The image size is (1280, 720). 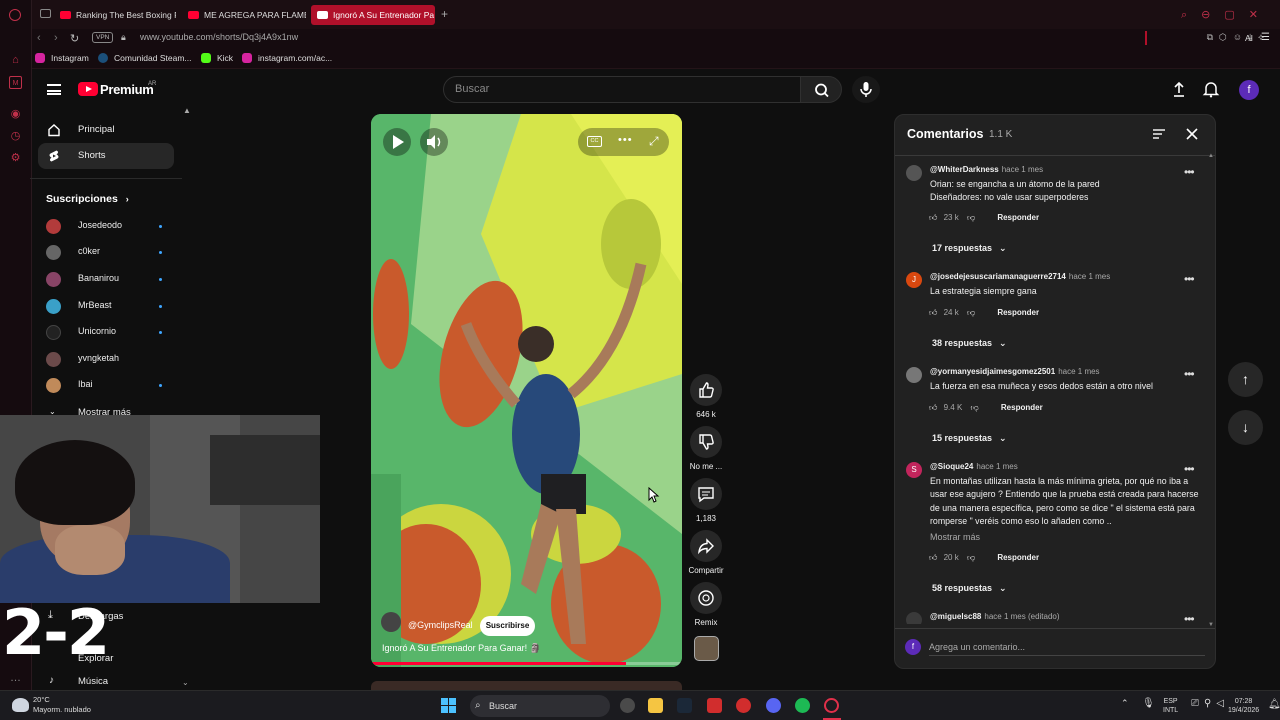 What do you see at coordinates (373, 15) in the screenshot?
I see `tab-active-video: Ignoró A Su Entrenador Pa` at bounding box center [373, 15].